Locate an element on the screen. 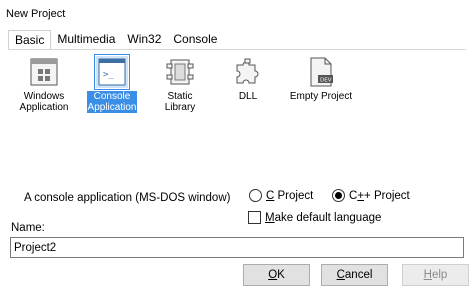 This screenshot has width=474, height=296. template-label: Console Application is located at coordinates (112, 102).